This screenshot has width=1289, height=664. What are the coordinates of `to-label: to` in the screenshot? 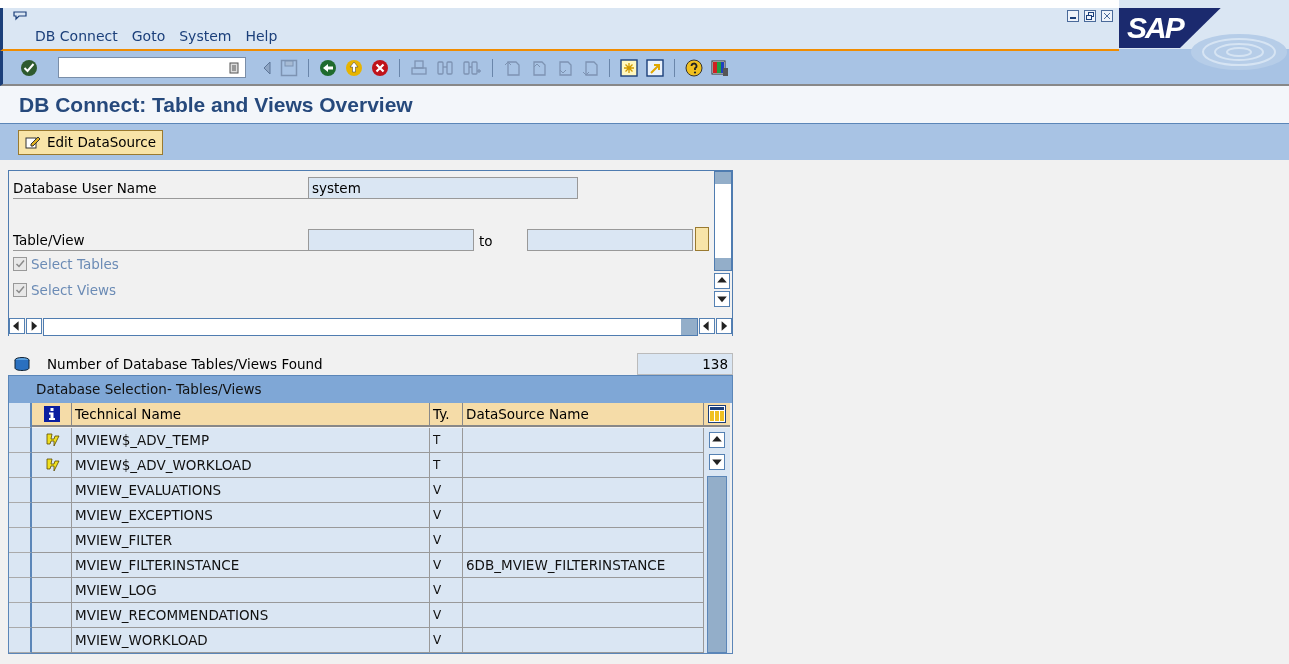 It's located at (486, 242).